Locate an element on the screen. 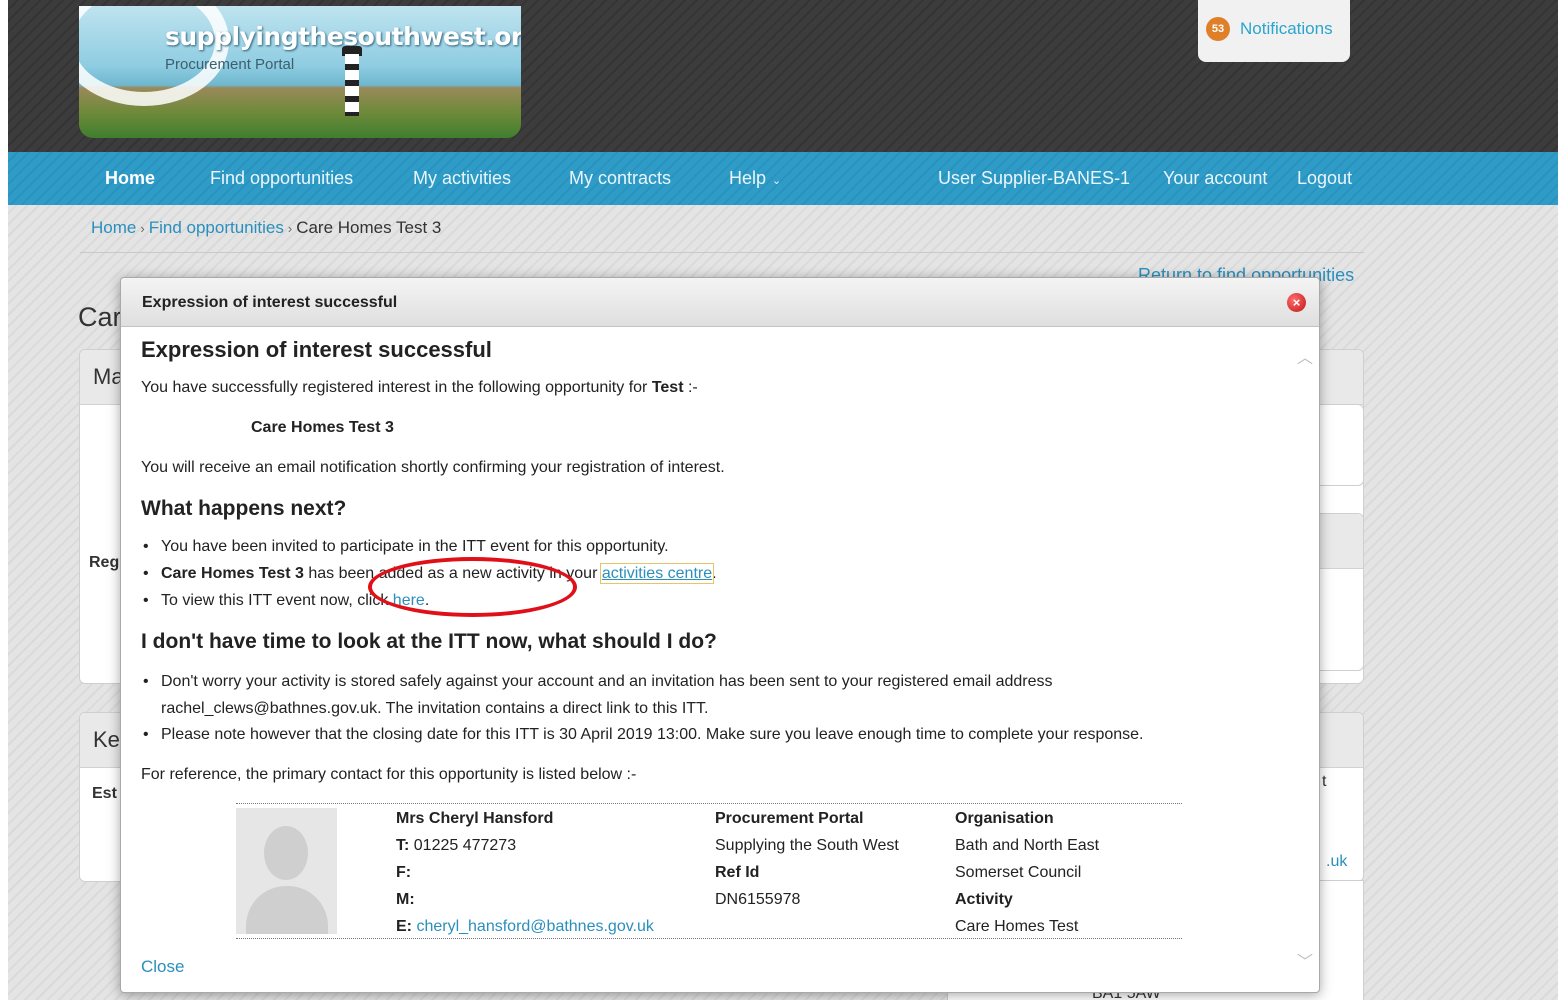 This screenshot has width=1558, height=1000. activity-link: Care Homes Test is located at coordinates (1016, 927).